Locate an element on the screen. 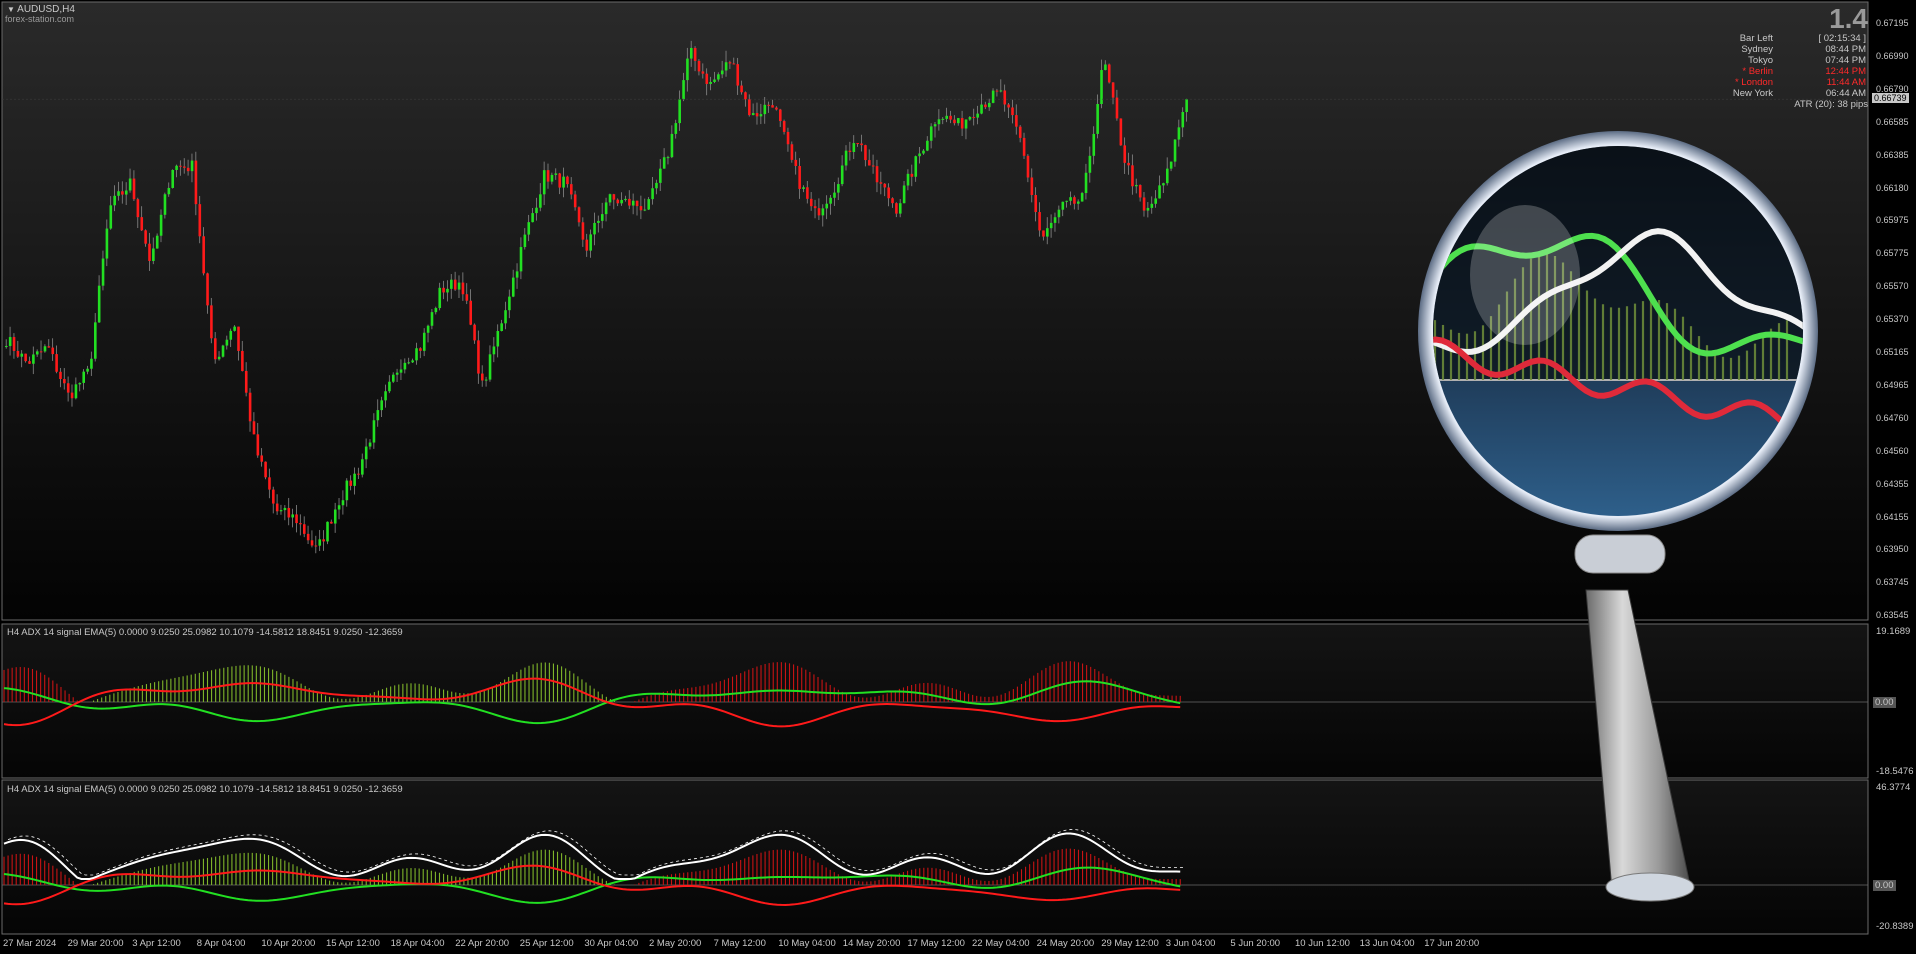 Image resolution: width=1916 pixels, height=954 pixels. time-axis-label: 22 Apr 20:00 is located at coordinates (482, 943).